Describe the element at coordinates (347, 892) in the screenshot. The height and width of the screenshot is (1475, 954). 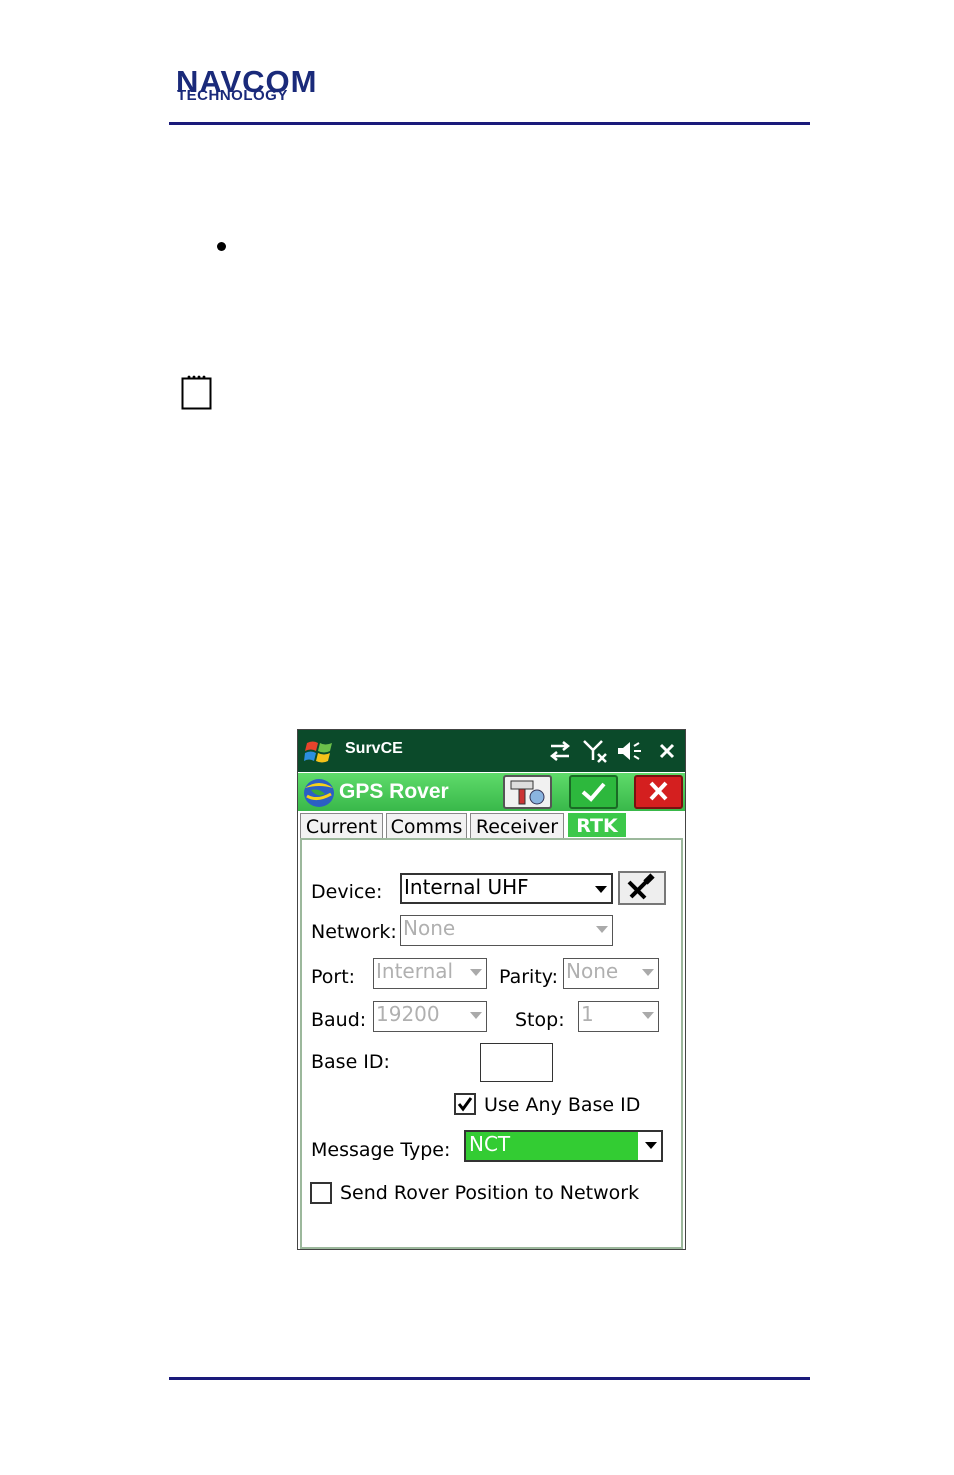
I see `device-label: Device:` at that location.